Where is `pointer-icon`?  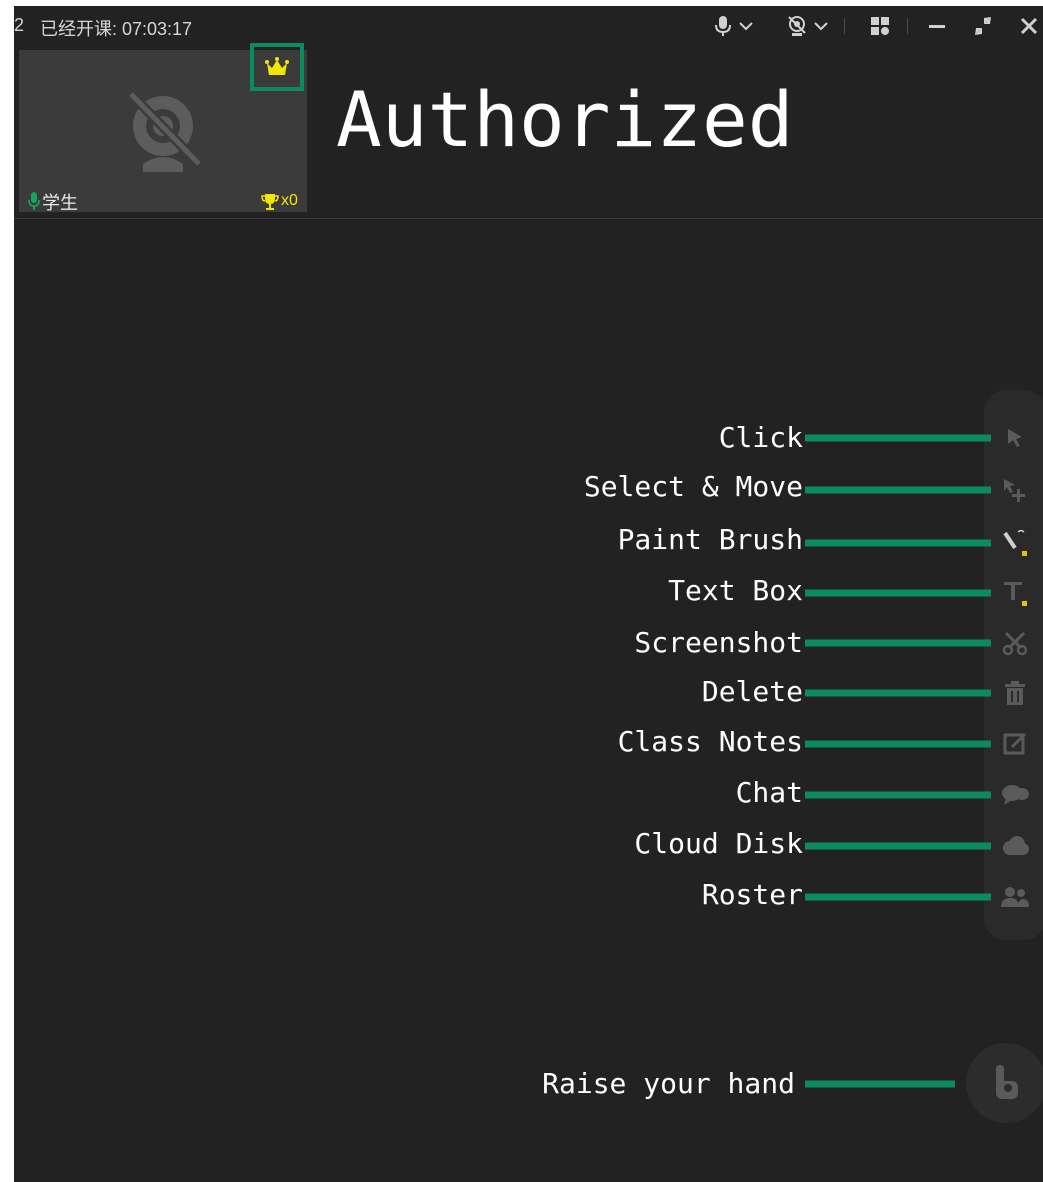 pointer-icon is located at coordinates (1015, 438).